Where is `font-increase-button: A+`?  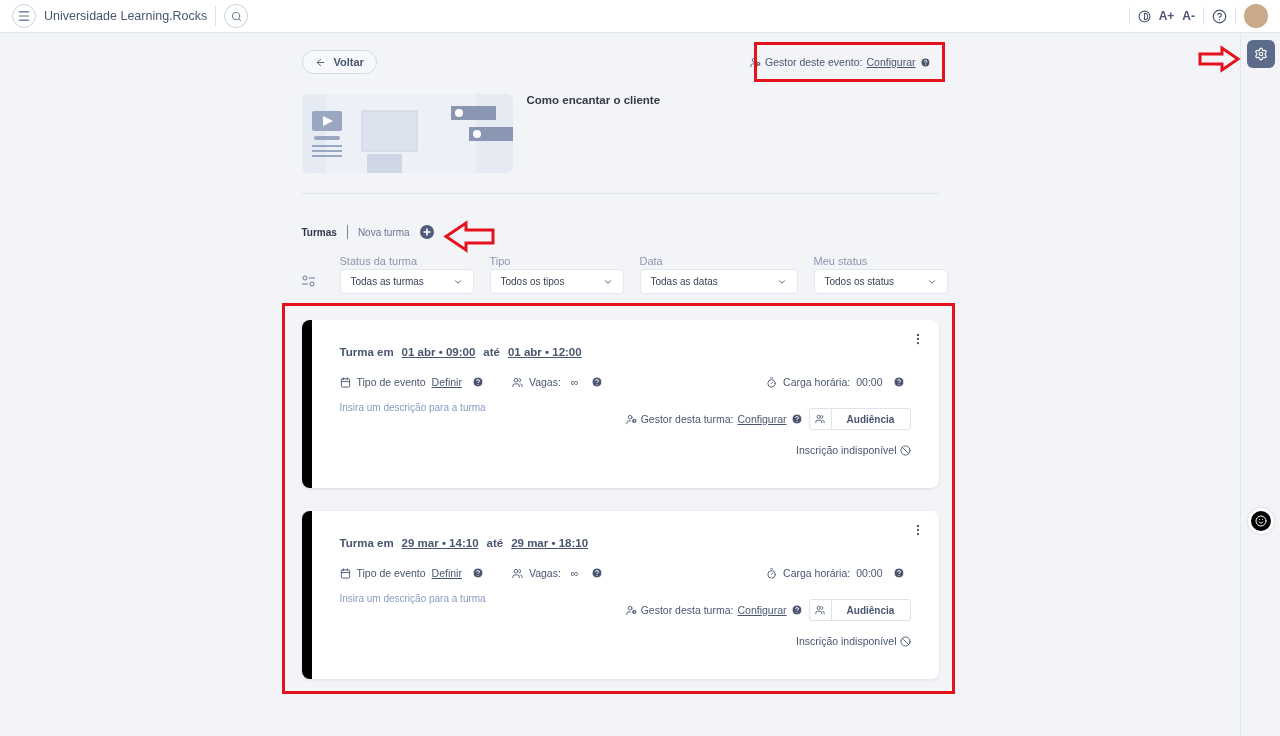
font-increase-button: A+ is located at coordinates (1166, 16).